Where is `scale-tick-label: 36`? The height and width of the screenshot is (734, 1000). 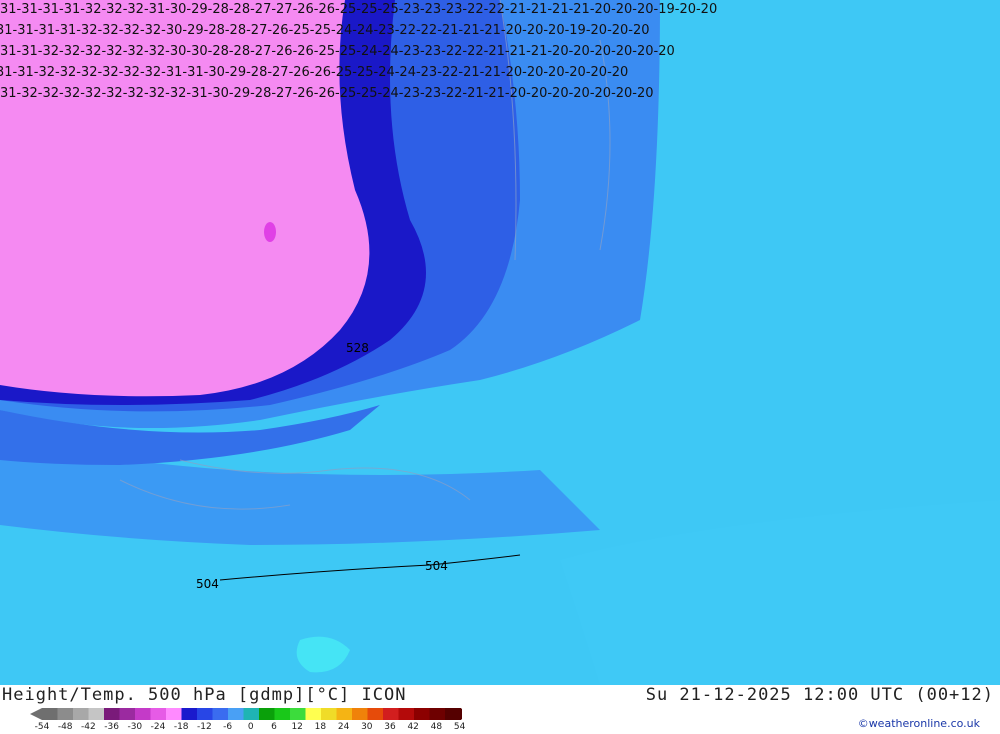 scale-tick-label: 36 is located at coordinates (390, 727).